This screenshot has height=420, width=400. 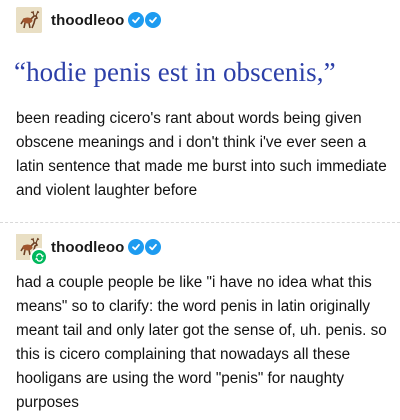 I want to click on reblog-icon, so click(x=39, y=257).